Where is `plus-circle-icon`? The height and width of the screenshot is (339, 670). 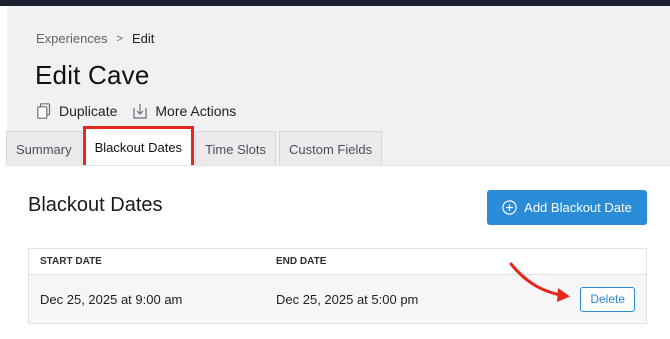
plus-circle-icon is located at coordinates (509, 207).